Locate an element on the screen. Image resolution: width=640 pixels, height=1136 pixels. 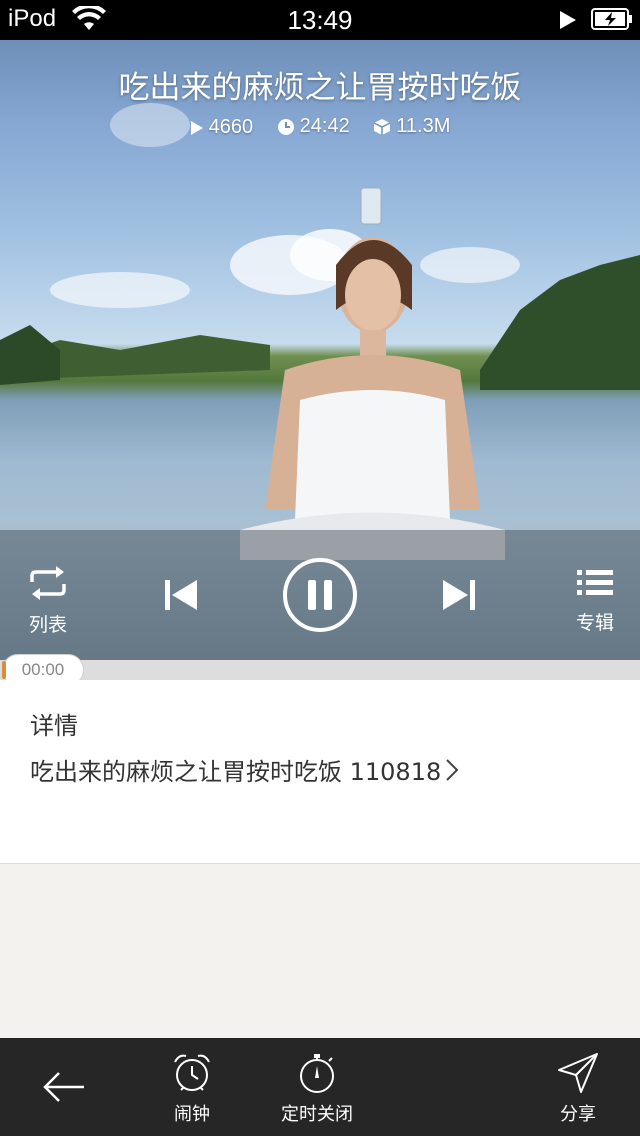
file-size: 11.3M is located at coordinates (411, 126).